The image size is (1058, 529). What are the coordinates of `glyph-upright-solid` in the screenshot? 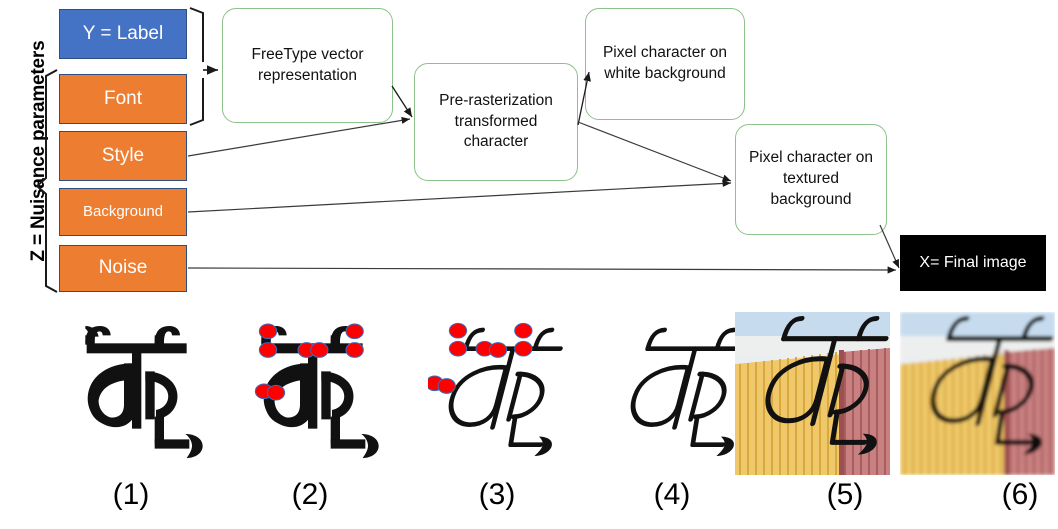 It's located at (144, 392).